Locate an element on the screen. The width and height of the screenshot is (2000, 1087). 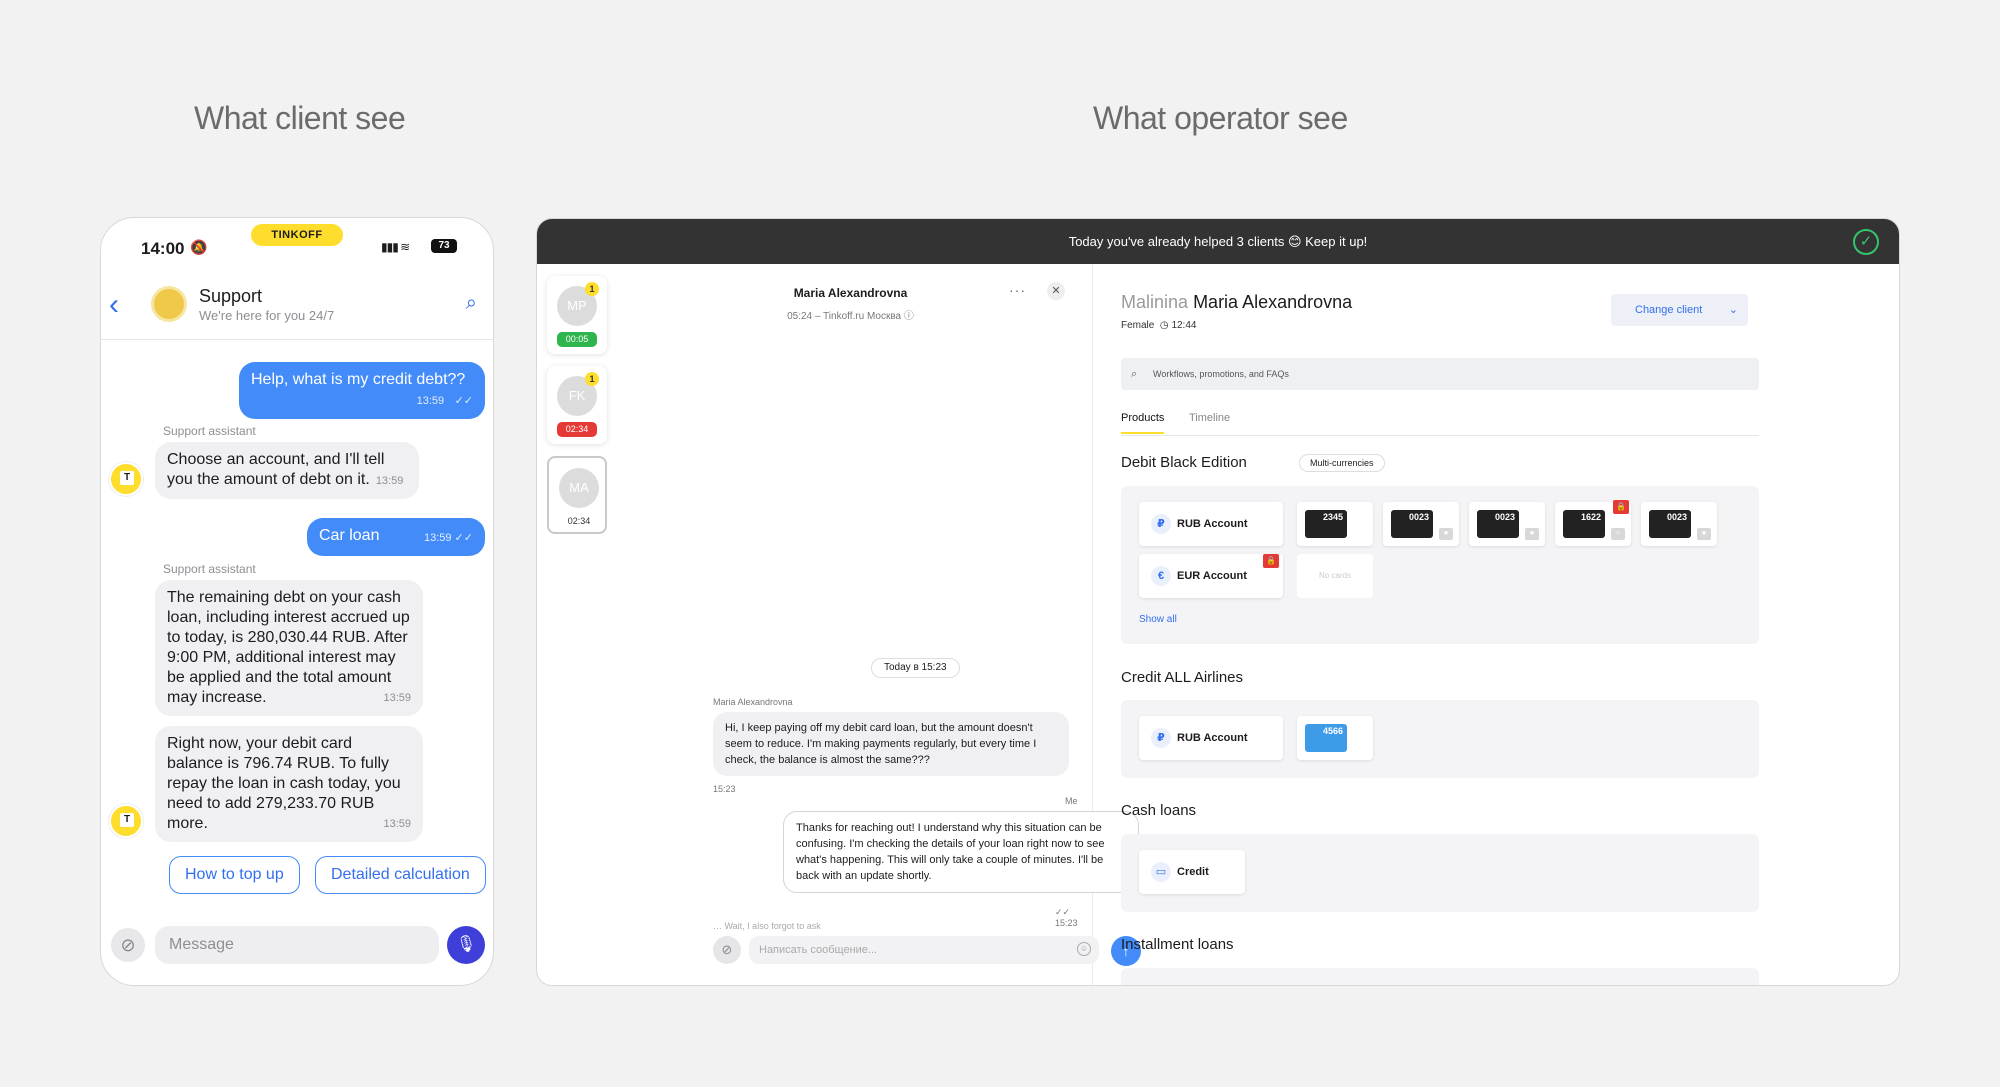
tab-timeline: Timeline is located at coordinates (1209, 418).